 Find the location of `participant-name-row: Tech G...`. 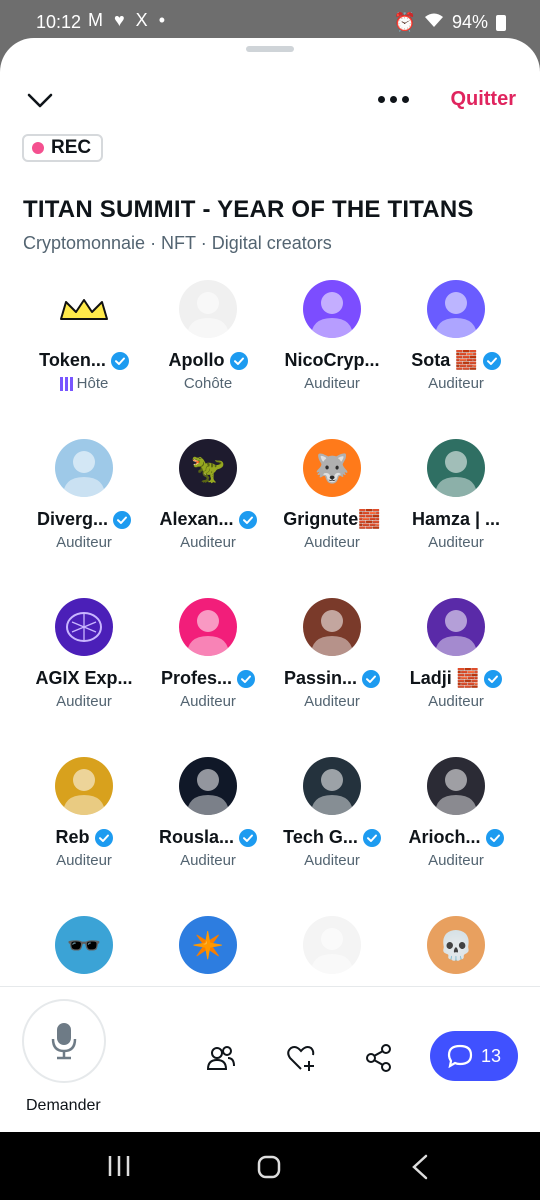

participant-name-row: Tech G... is located at coordinates (332, 837).